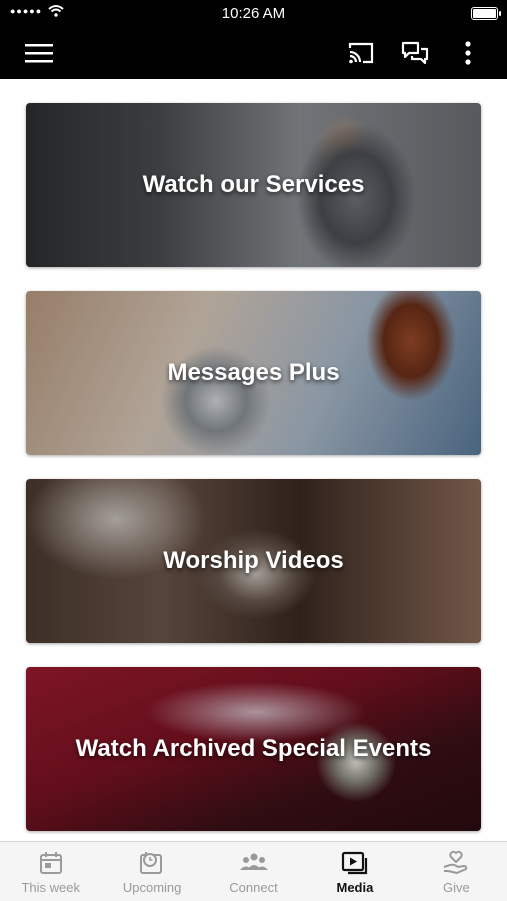 Image resolution: width=507 pixels, height=901 pixels. What do you see at coordinates (151, 863) in the screenshot?
I see `calendar-clock-icon` at bounding box center [151, 863].